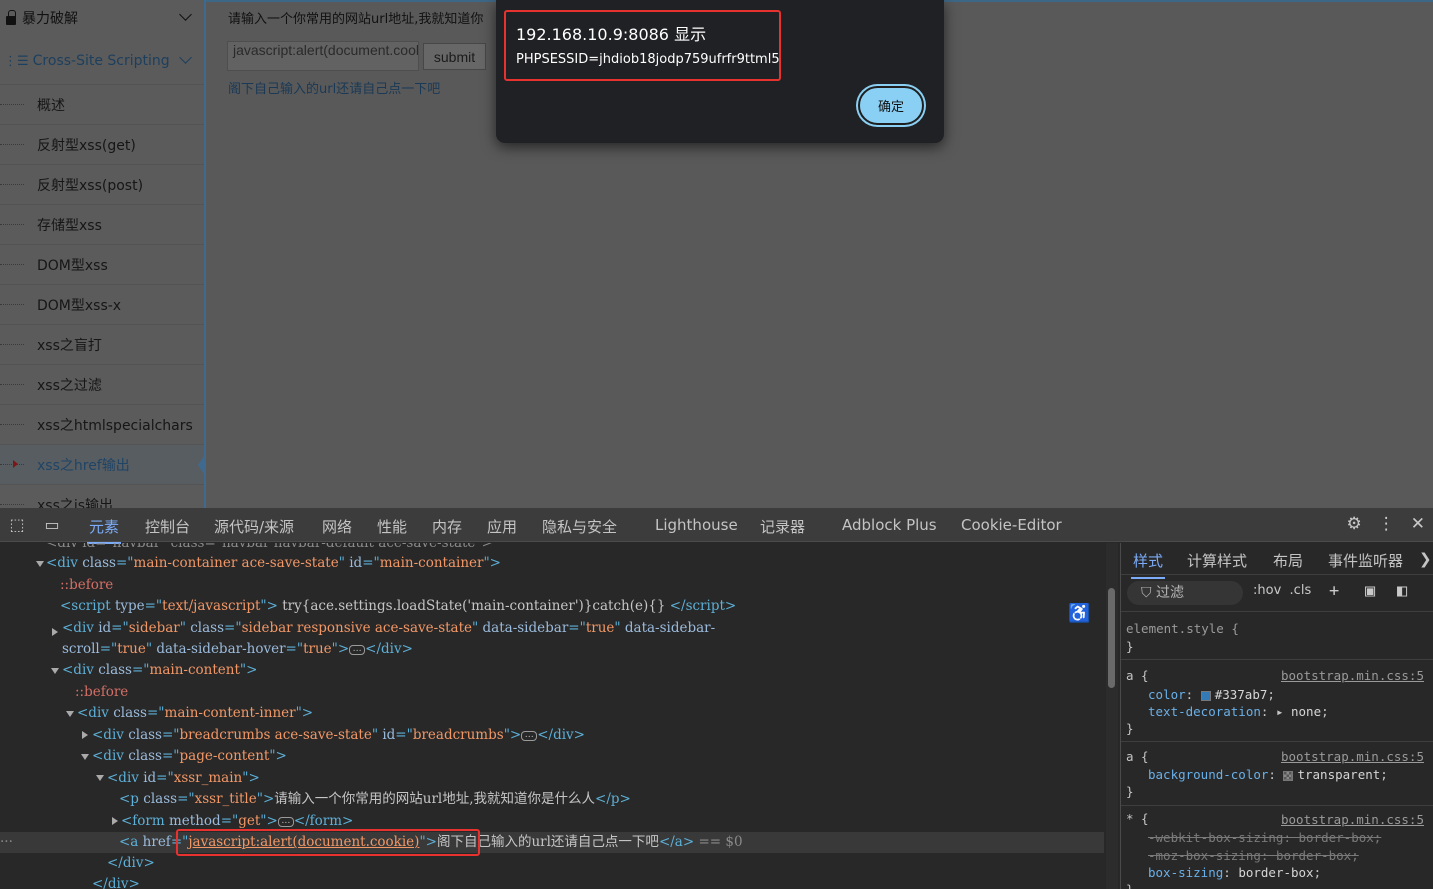 The image size is (1433, 889). Describe the element at coordinates (102, 496) in the screenshot. I see `sidebar-item: xss之js输出` at that location.